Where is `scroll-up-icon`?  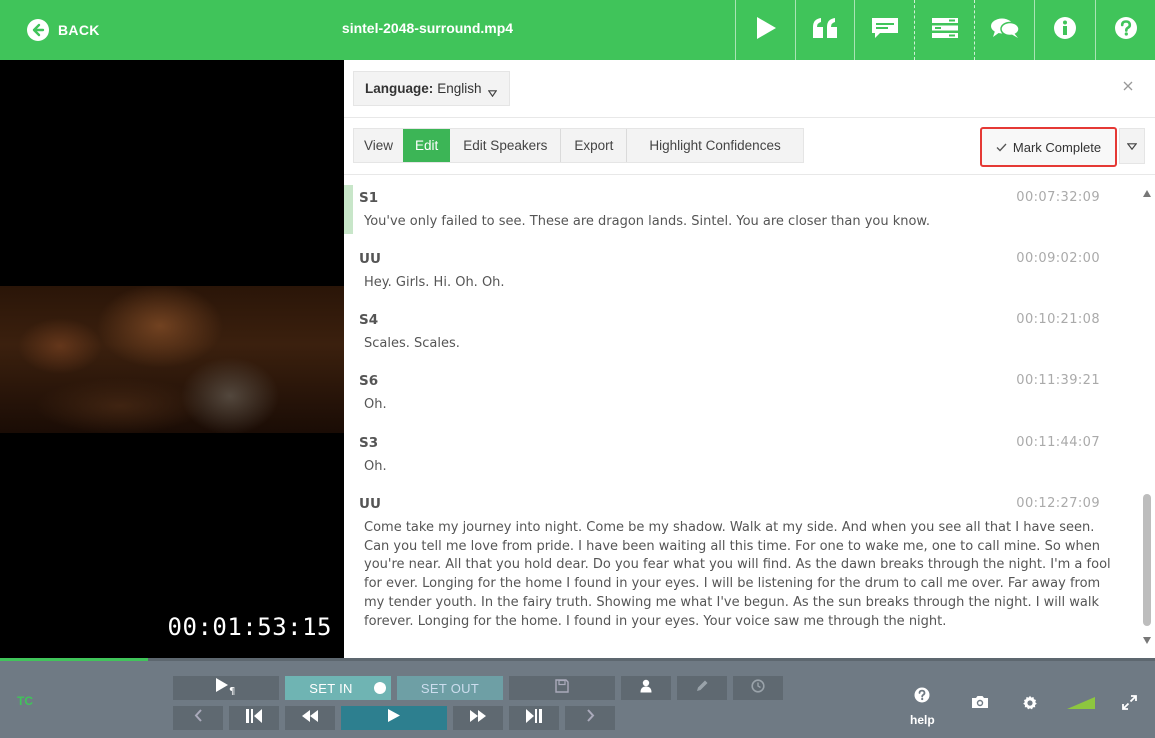
scroll-up-icon is located at coordinates (1147, 193).